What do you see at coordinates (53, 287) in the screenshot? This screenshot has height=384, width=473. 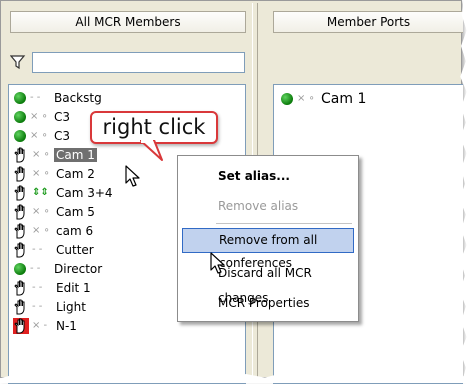 I see `list-item: - - Edit 1` at bounding box center [53, 287].